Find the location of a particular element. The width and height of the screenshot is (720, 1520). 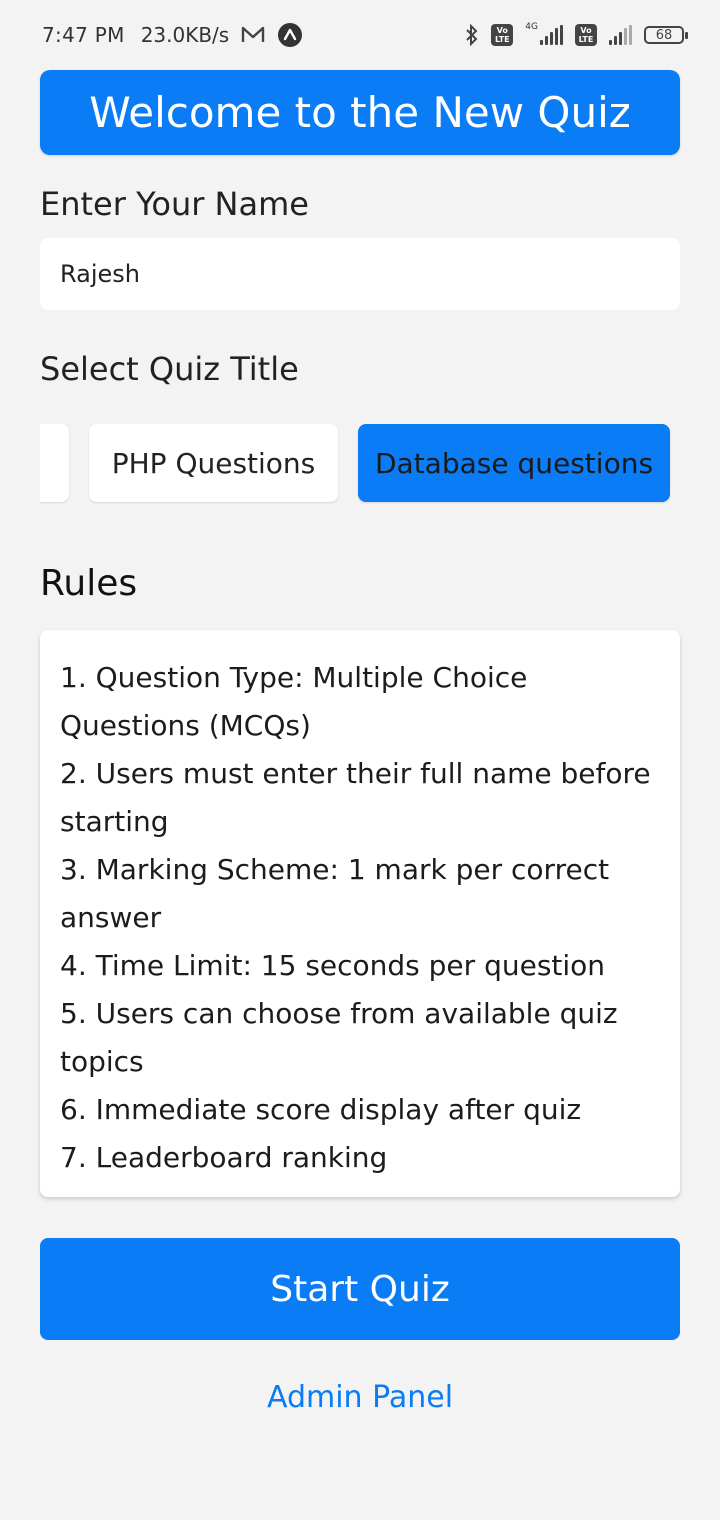

name-input is located at coordinates (360, 274).